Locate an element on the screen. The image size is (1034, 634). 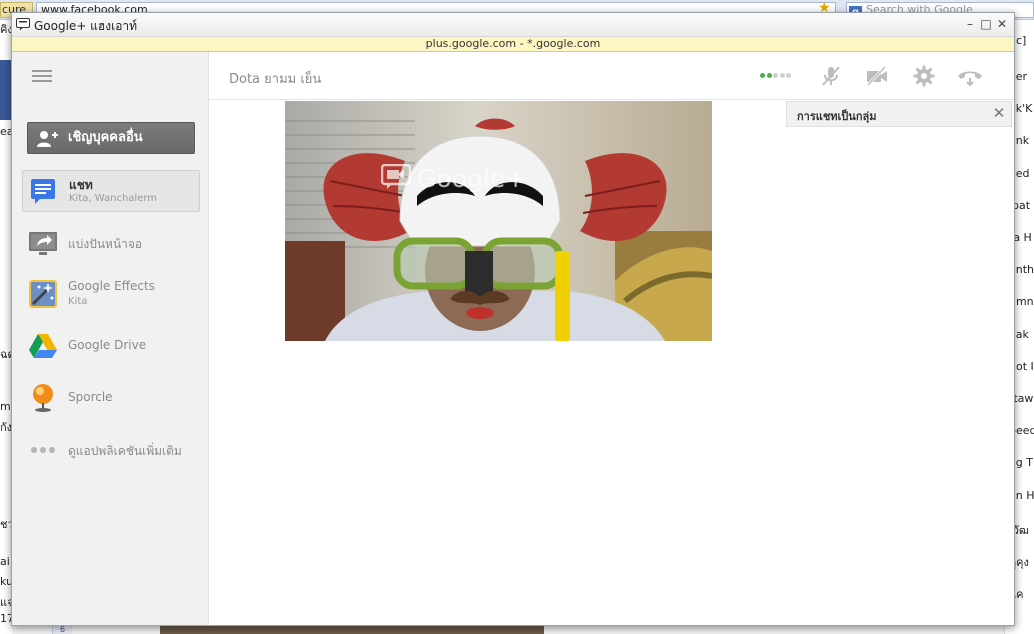
app-item-screen-share-label: แบ่งปันหน้าจอ is located at coordinates (105, 244).